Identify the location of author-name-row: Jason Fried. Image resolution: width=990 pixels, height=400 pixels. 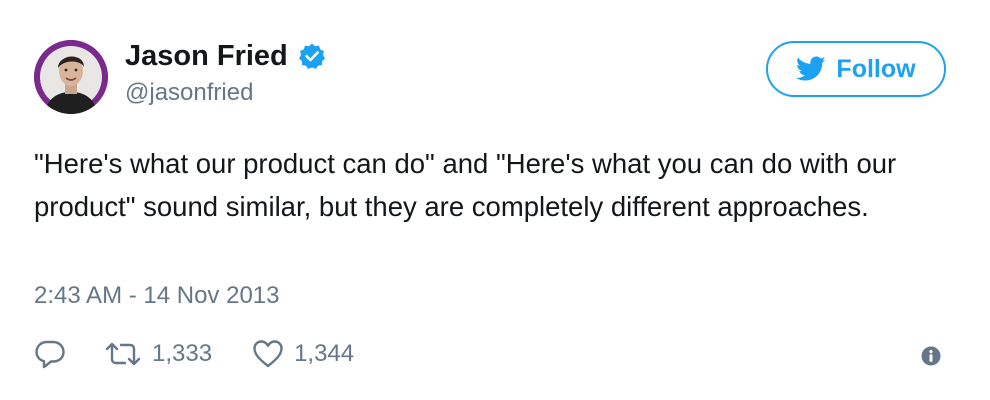
(225, 56).